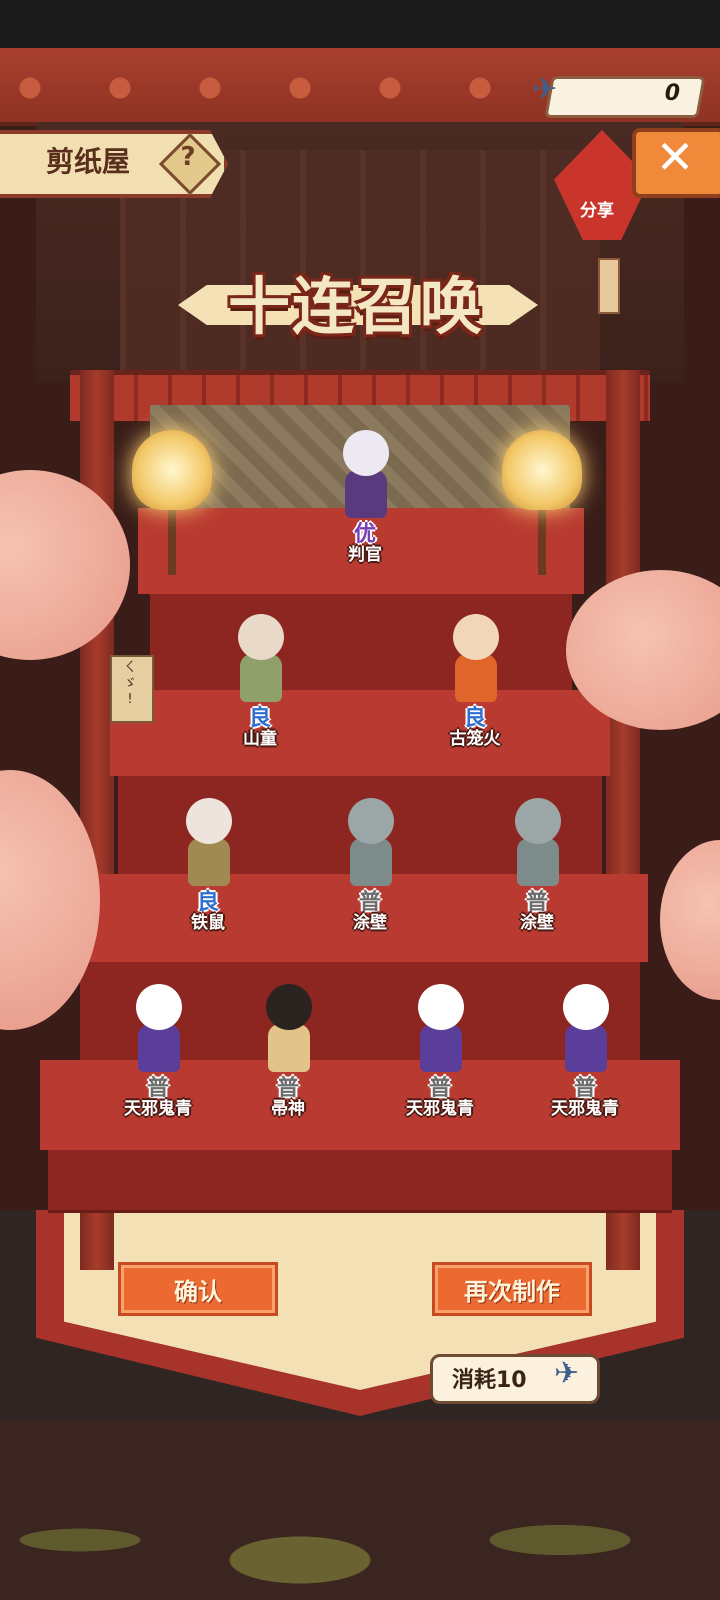 This screenshot has height=1600, width=720. Describe the element at coordinates (188, 157) in the screenshot. I see `question-icon: ?` at that location.